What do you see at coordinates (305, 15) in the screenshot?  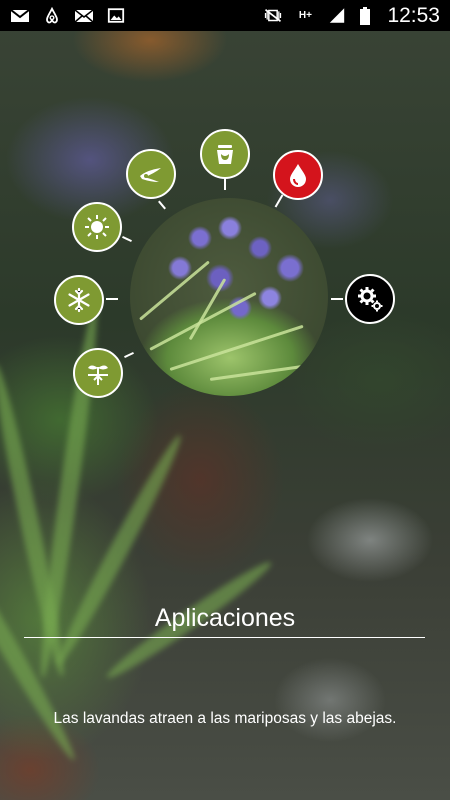 I see `network-type: H+` at bounding box center [305, 15].